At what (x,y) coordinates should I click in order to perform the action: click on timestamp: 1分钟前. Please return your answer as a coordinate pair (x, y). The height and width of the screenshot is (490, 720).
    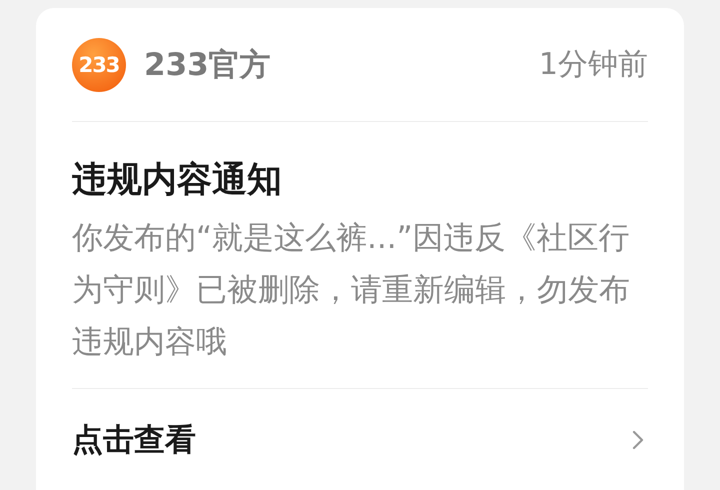
    Looking at the image, I should click on (593, 65).